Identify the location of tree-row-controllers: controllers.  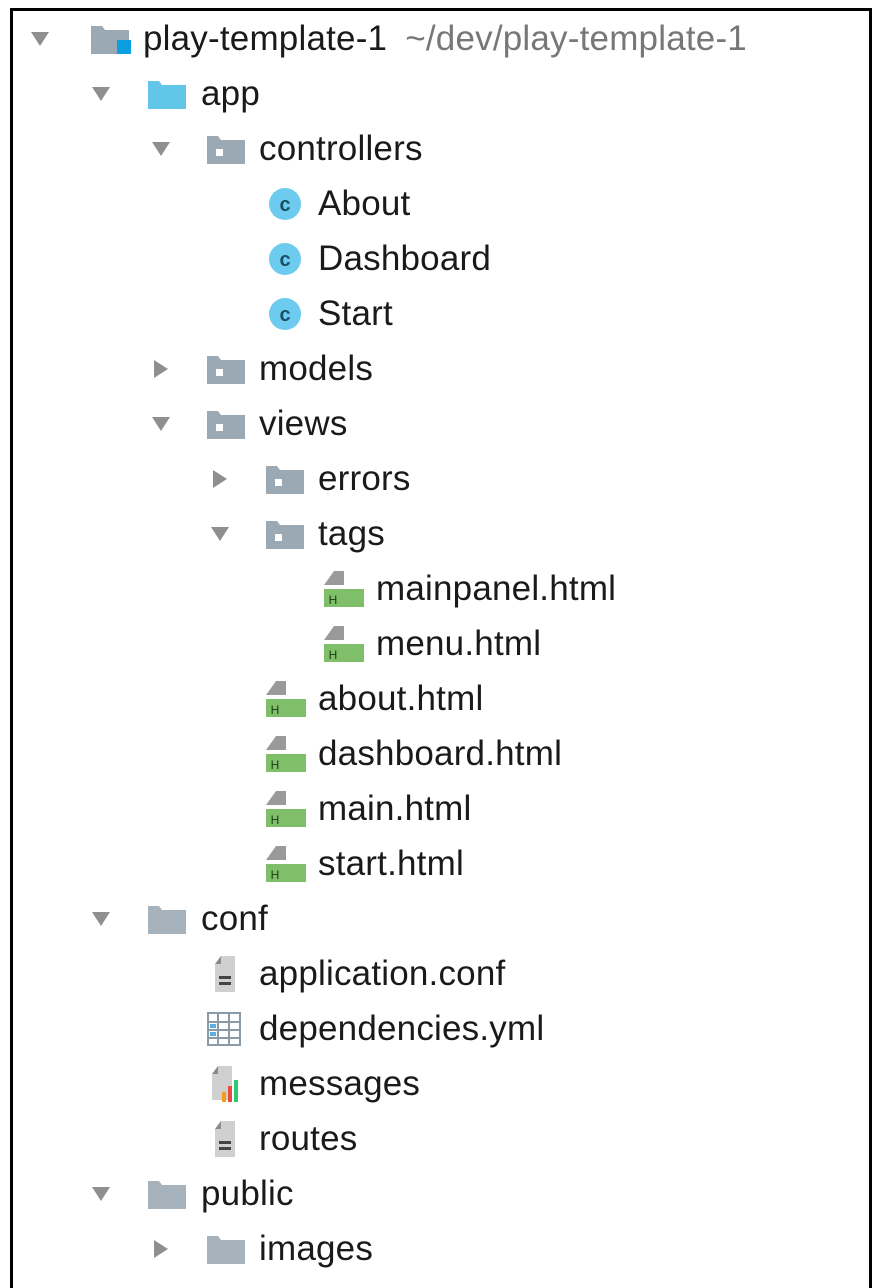
(437, 148).